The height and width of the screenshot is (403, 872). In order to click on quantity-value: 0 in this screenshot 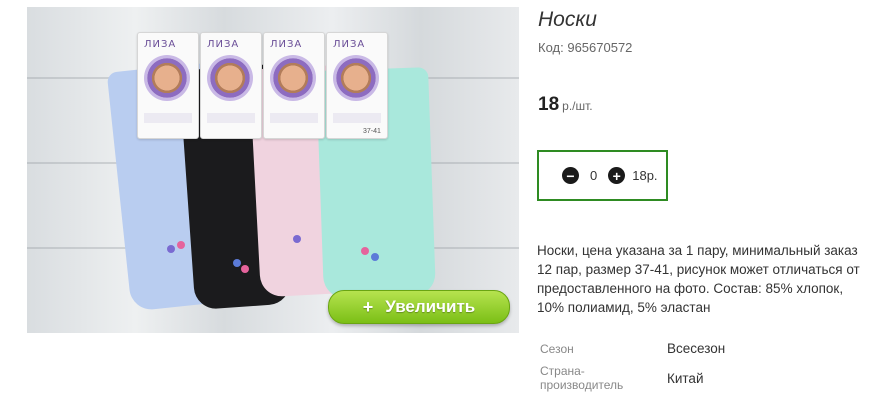, I will do `click(594, 175)`.